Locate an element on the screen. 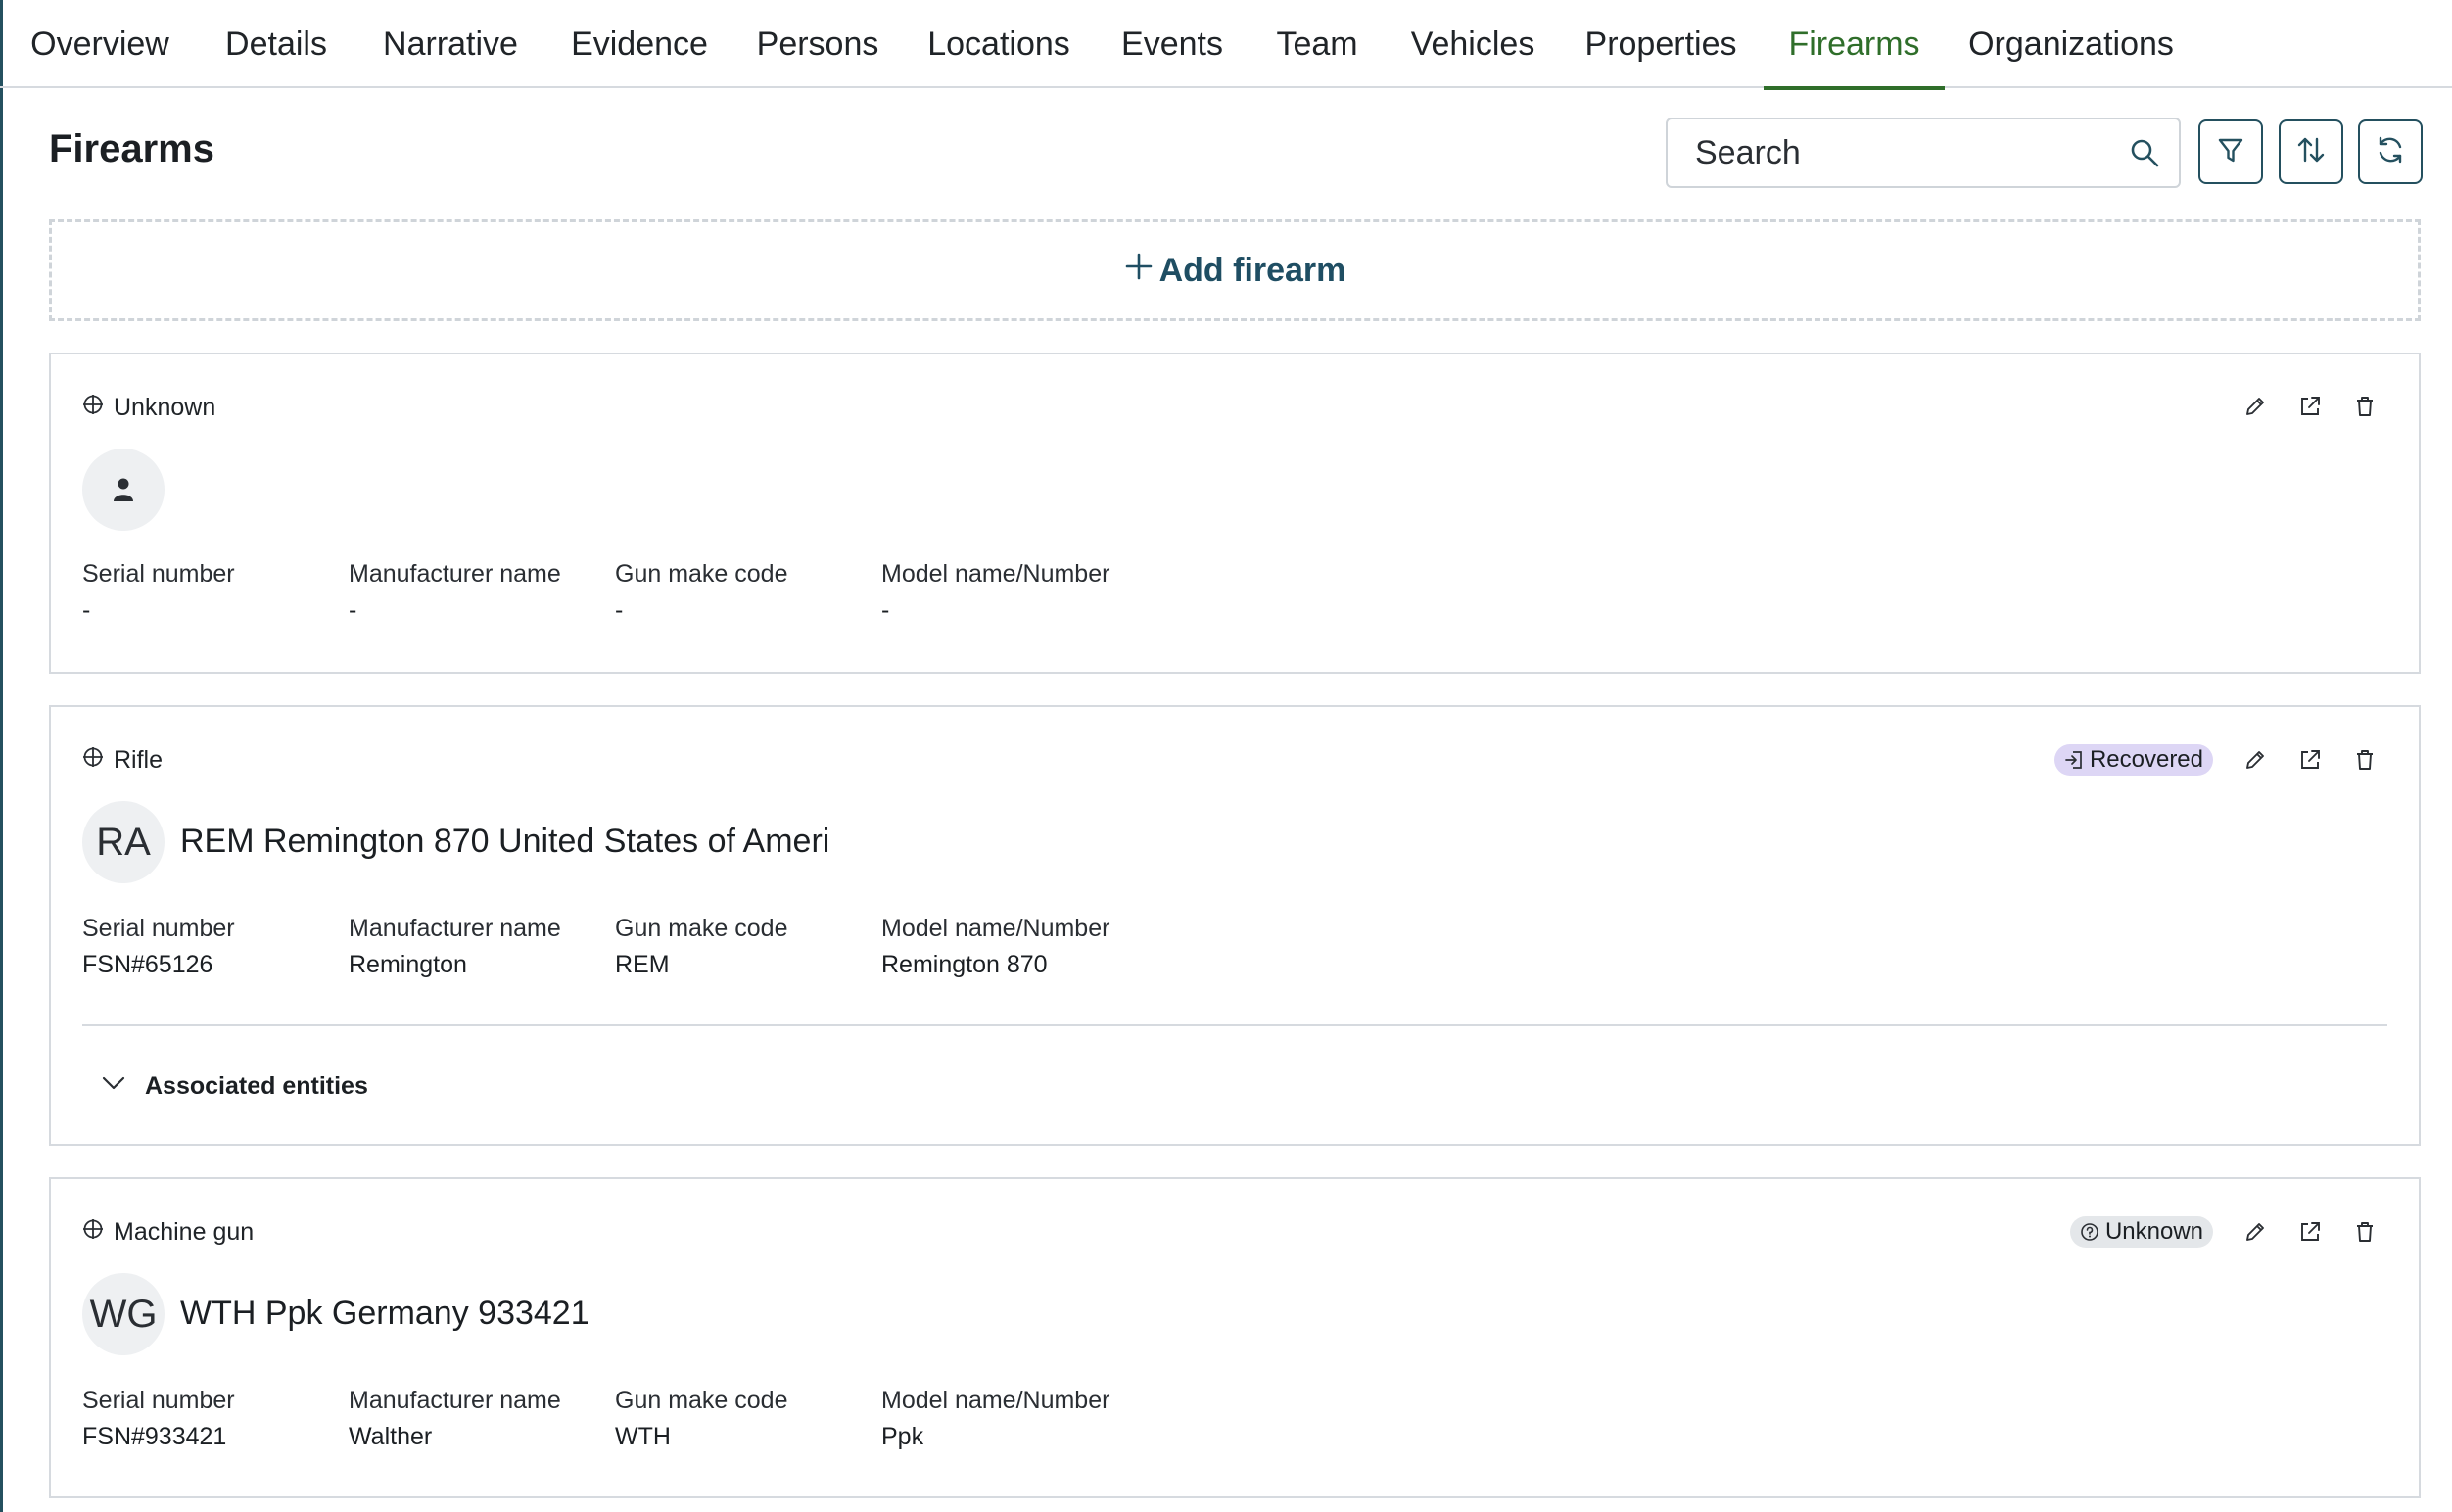 This screenshot has height=1512, width=2452. make-code-value: REM is located at coordinates (642, 964).